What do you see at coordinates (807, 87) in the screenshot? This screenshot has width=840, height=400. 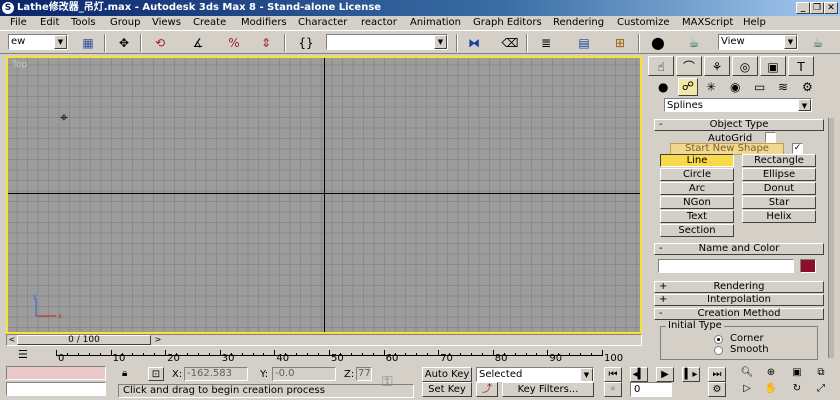 I see `systems-category-icon: ⚙` at bounding box center [807, 87].